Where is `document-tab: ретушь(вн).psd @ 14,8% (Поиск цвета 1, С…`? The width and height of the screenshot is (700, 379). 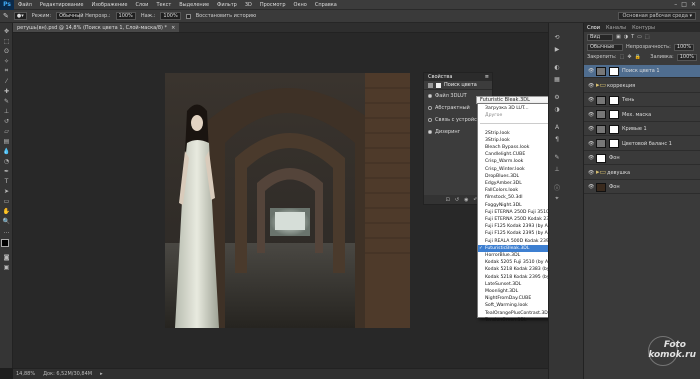
document-tab: ретушь(вн).psd @ 14,8% (Поиск цвета 1, С… is located at coordinates (96, 27).